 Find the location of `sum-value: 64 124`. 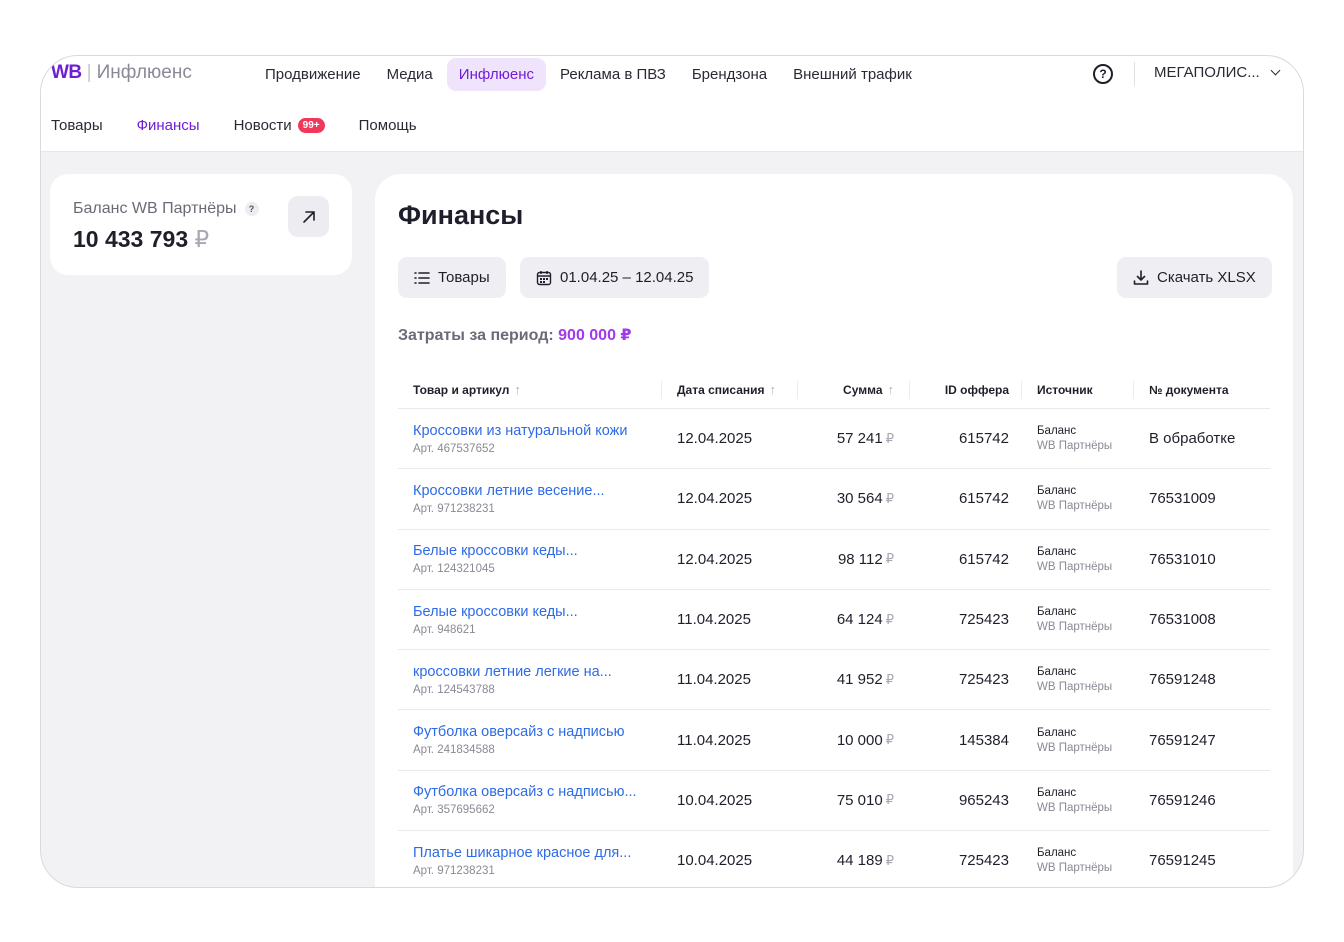

sum-value: 64 124 is located at coordinates (859, 620).